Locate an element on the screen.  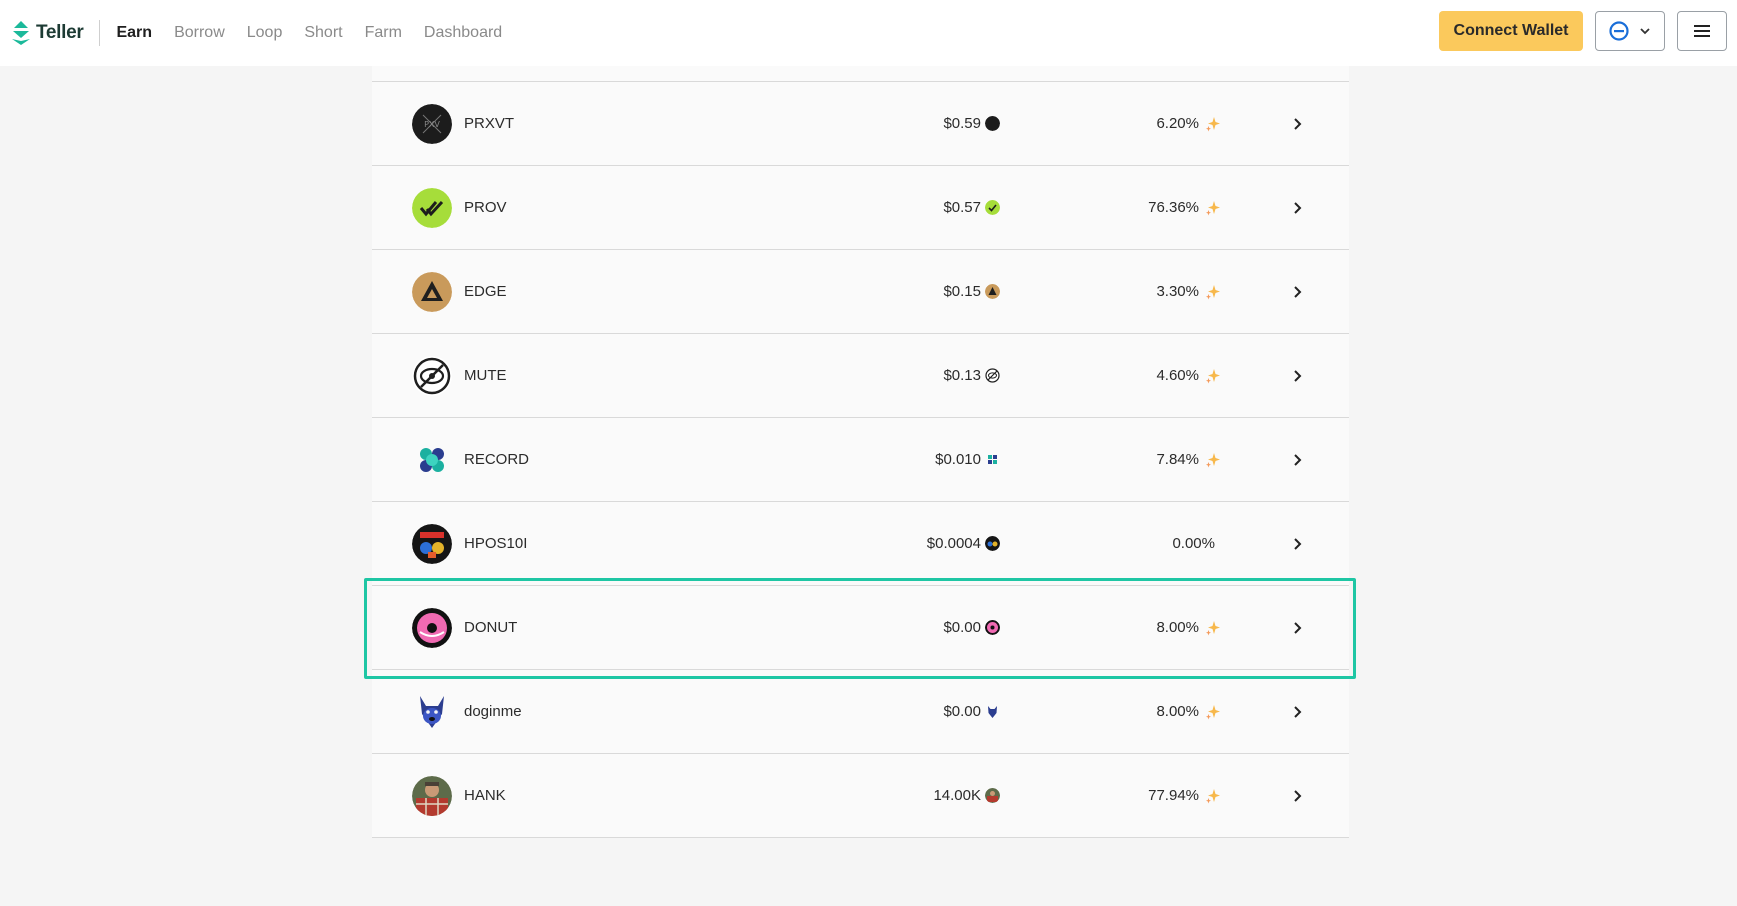
nav-loop: Loop is located at coordinates (265, 33).